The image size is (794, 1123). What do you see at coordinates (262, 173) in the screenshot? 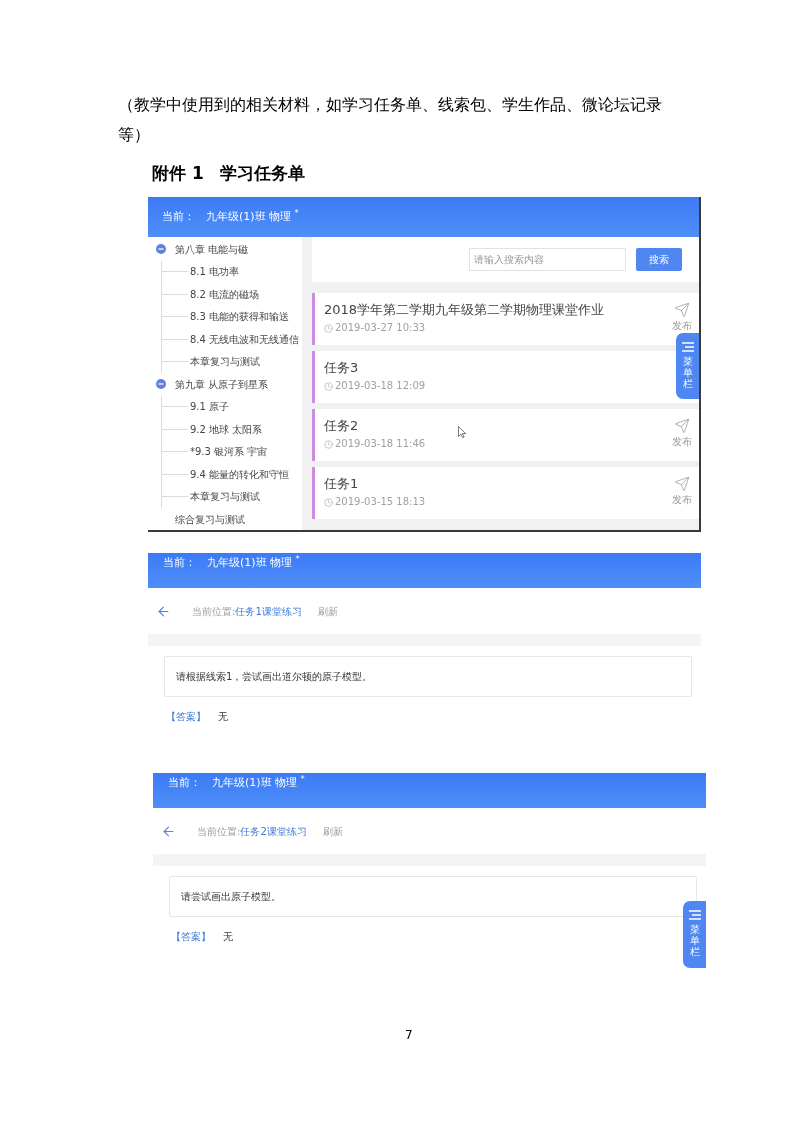
I see `attachment-title: 学习任务单` at bounding box center [262, 173].